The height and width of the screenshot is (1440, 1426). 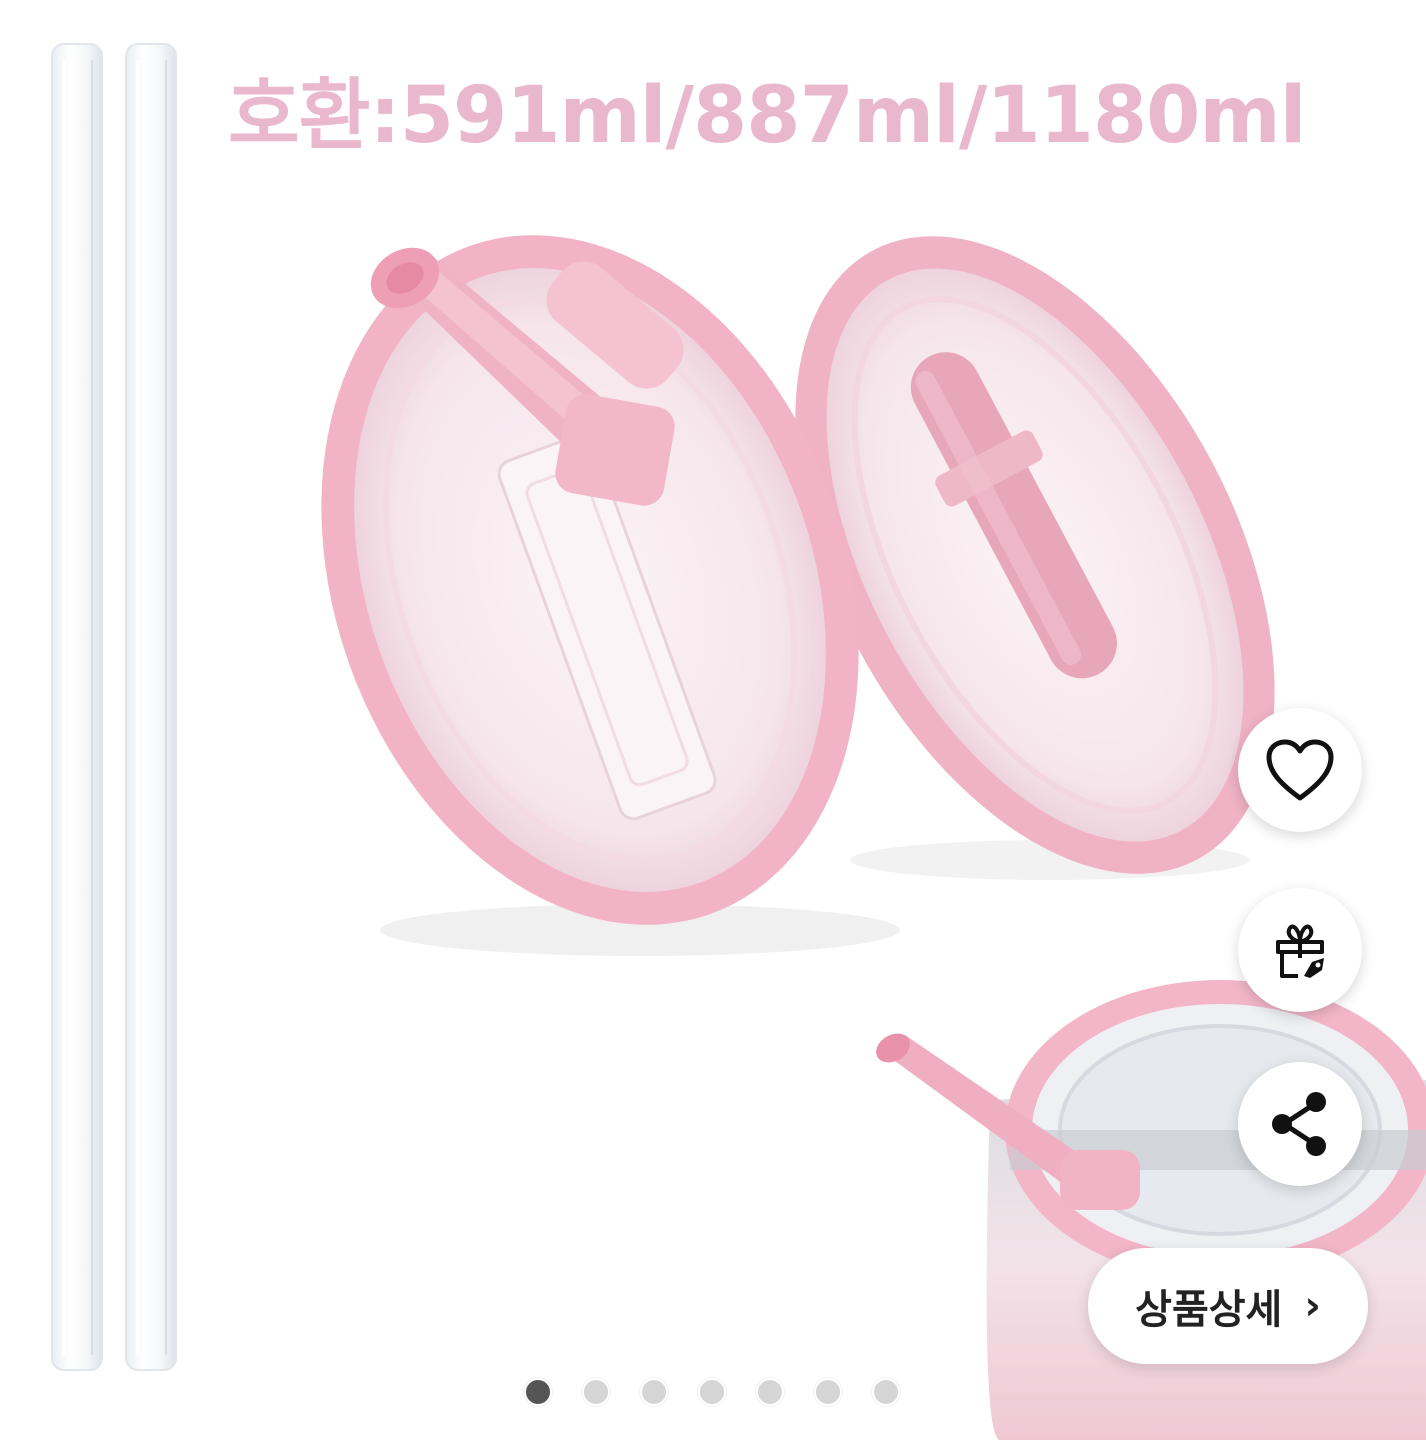 I want to click on heart-icon, so click(x=1300, y=770).